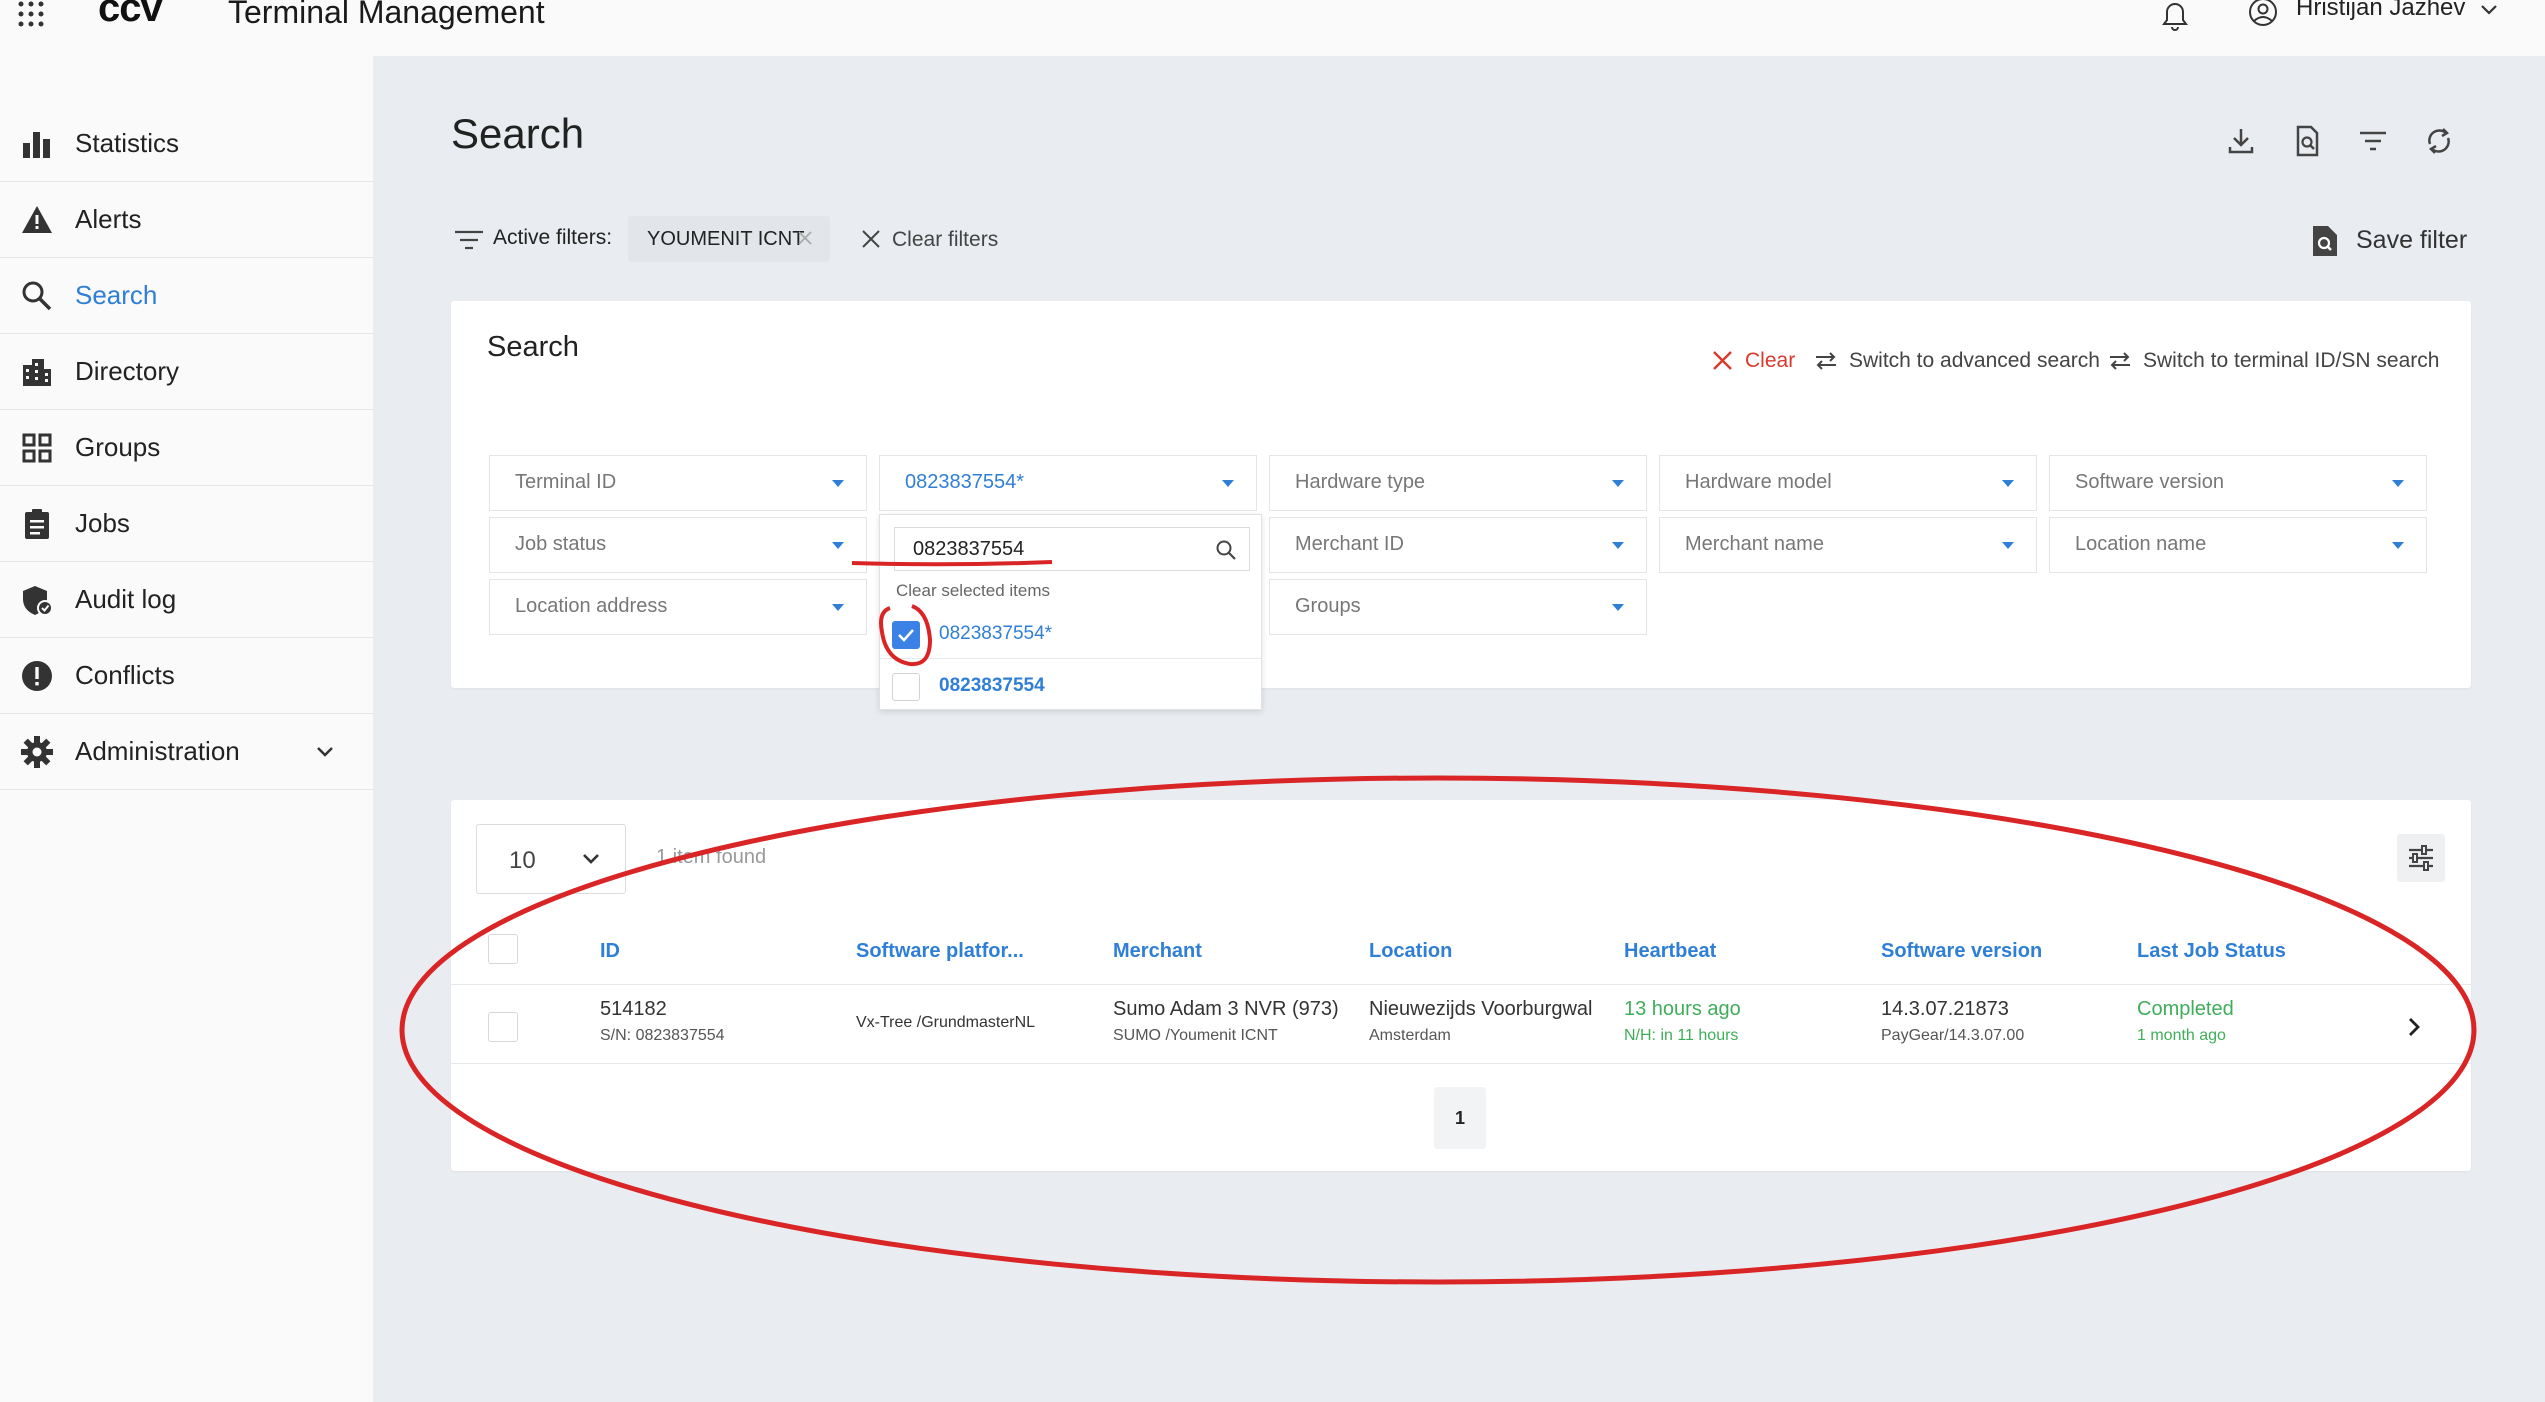  I want to click on page-size-select: 10, so click(551, 859).